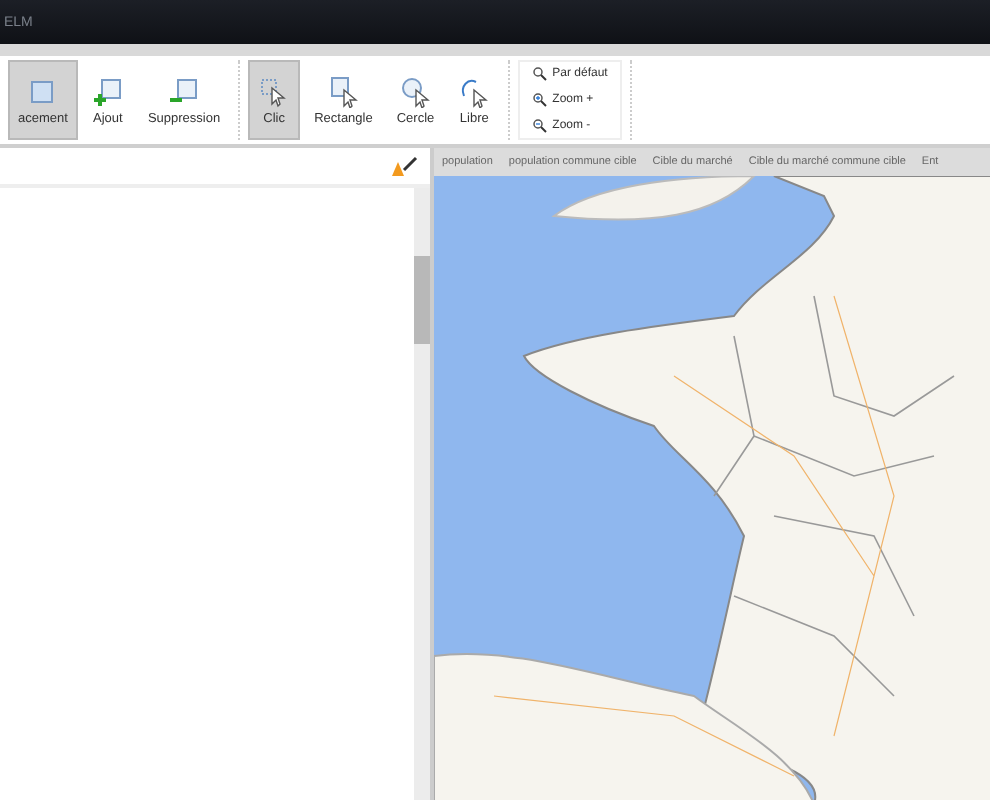 Image resolution: width=990 pixels, height=800 pixels. Describe the element at coordinates (42, 91) in the screenshot. I see `square-icon` at that location.